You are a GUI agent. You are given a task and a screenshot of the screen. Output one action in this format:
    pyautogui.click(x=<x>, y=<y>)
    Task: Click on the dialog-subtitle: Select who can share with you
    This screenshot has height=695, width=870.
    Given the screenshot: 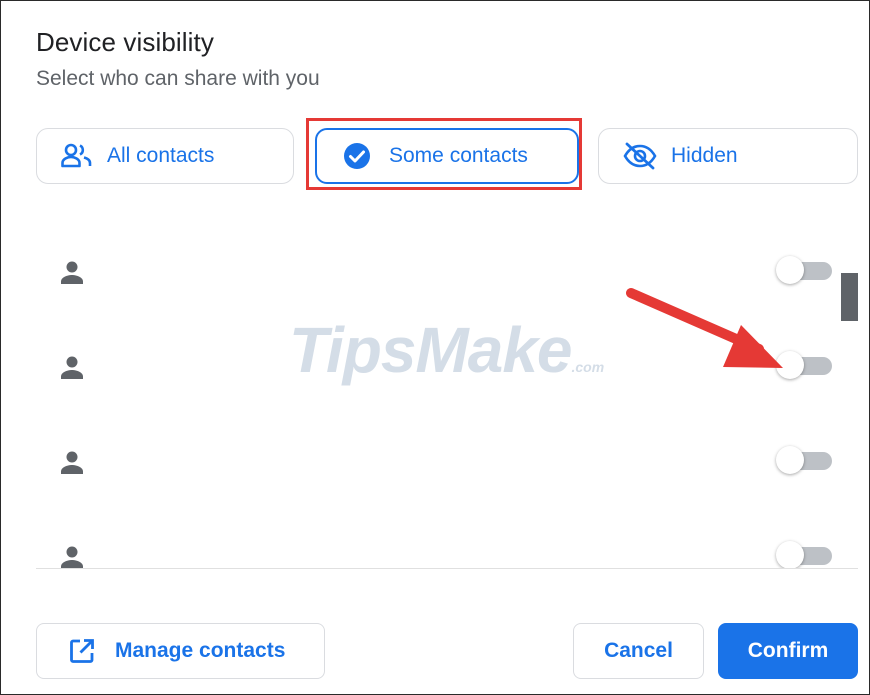 What is the action you would take?
    pyautogui.click(x=178, y=78)
    